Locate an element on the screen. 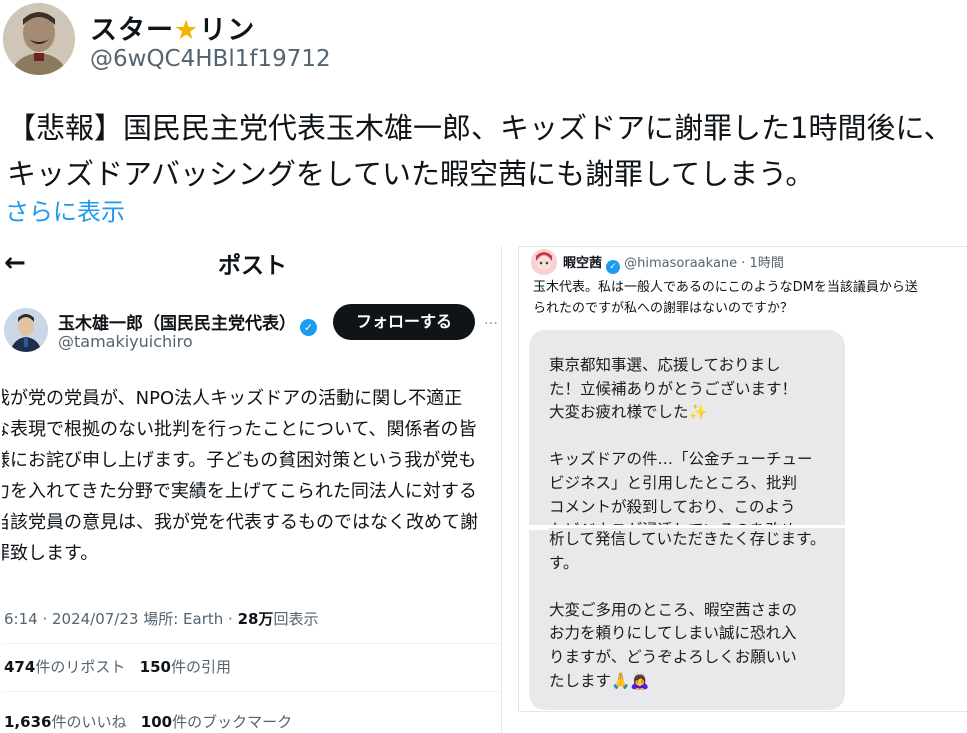  post-body-line: 罪致します。 is located at coordinates (50, 553).